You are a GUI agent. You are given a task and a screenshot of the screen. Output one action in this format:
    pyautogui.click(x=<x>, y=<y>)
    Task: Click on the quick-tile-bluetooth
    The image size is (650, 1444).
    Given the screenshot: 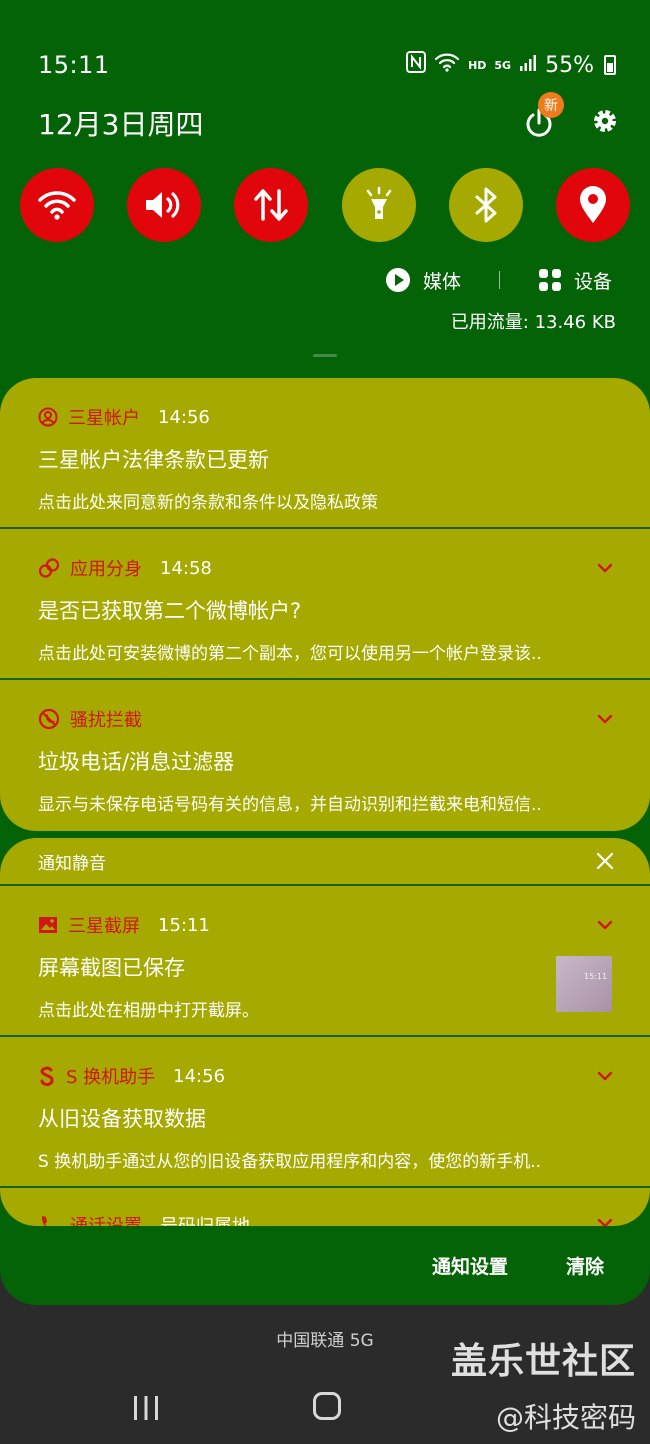 What is the action you would take?
    pyautogui.click(x=485, y=205)
    